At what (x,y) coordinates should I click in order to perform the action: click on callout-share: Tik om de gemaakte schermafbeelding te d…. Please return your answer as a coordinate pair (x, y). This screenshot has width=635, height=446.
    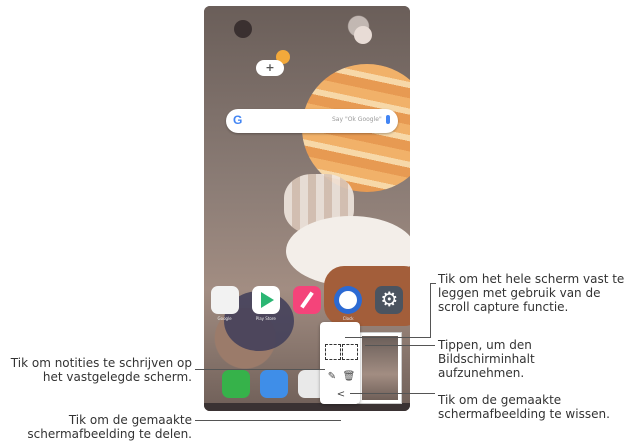
    Looking at the image, I should click on (109, 427).